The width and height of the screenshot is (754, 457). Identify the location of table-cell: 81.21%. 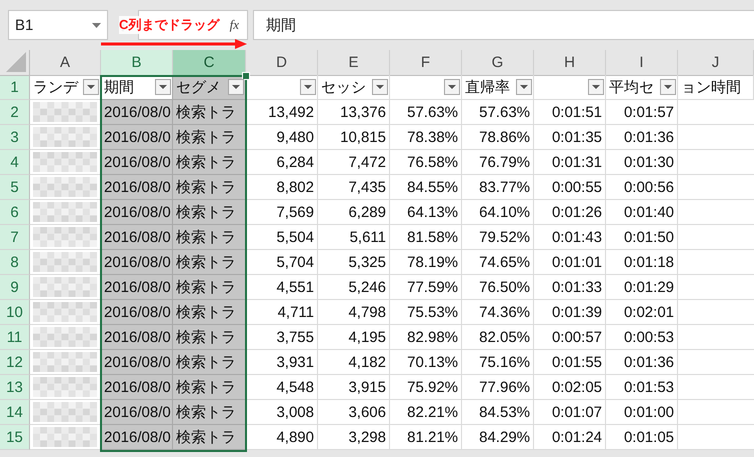
(426, 437).